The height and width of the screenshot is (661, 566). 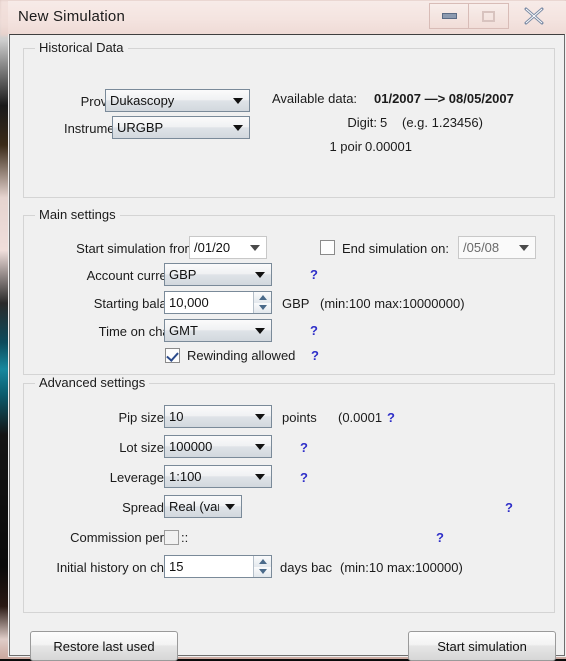 What do you see at coordinates (345, 146) in the screenshot?
I see `pip-value-label: 1 poir` at bounding box center [345, 146].